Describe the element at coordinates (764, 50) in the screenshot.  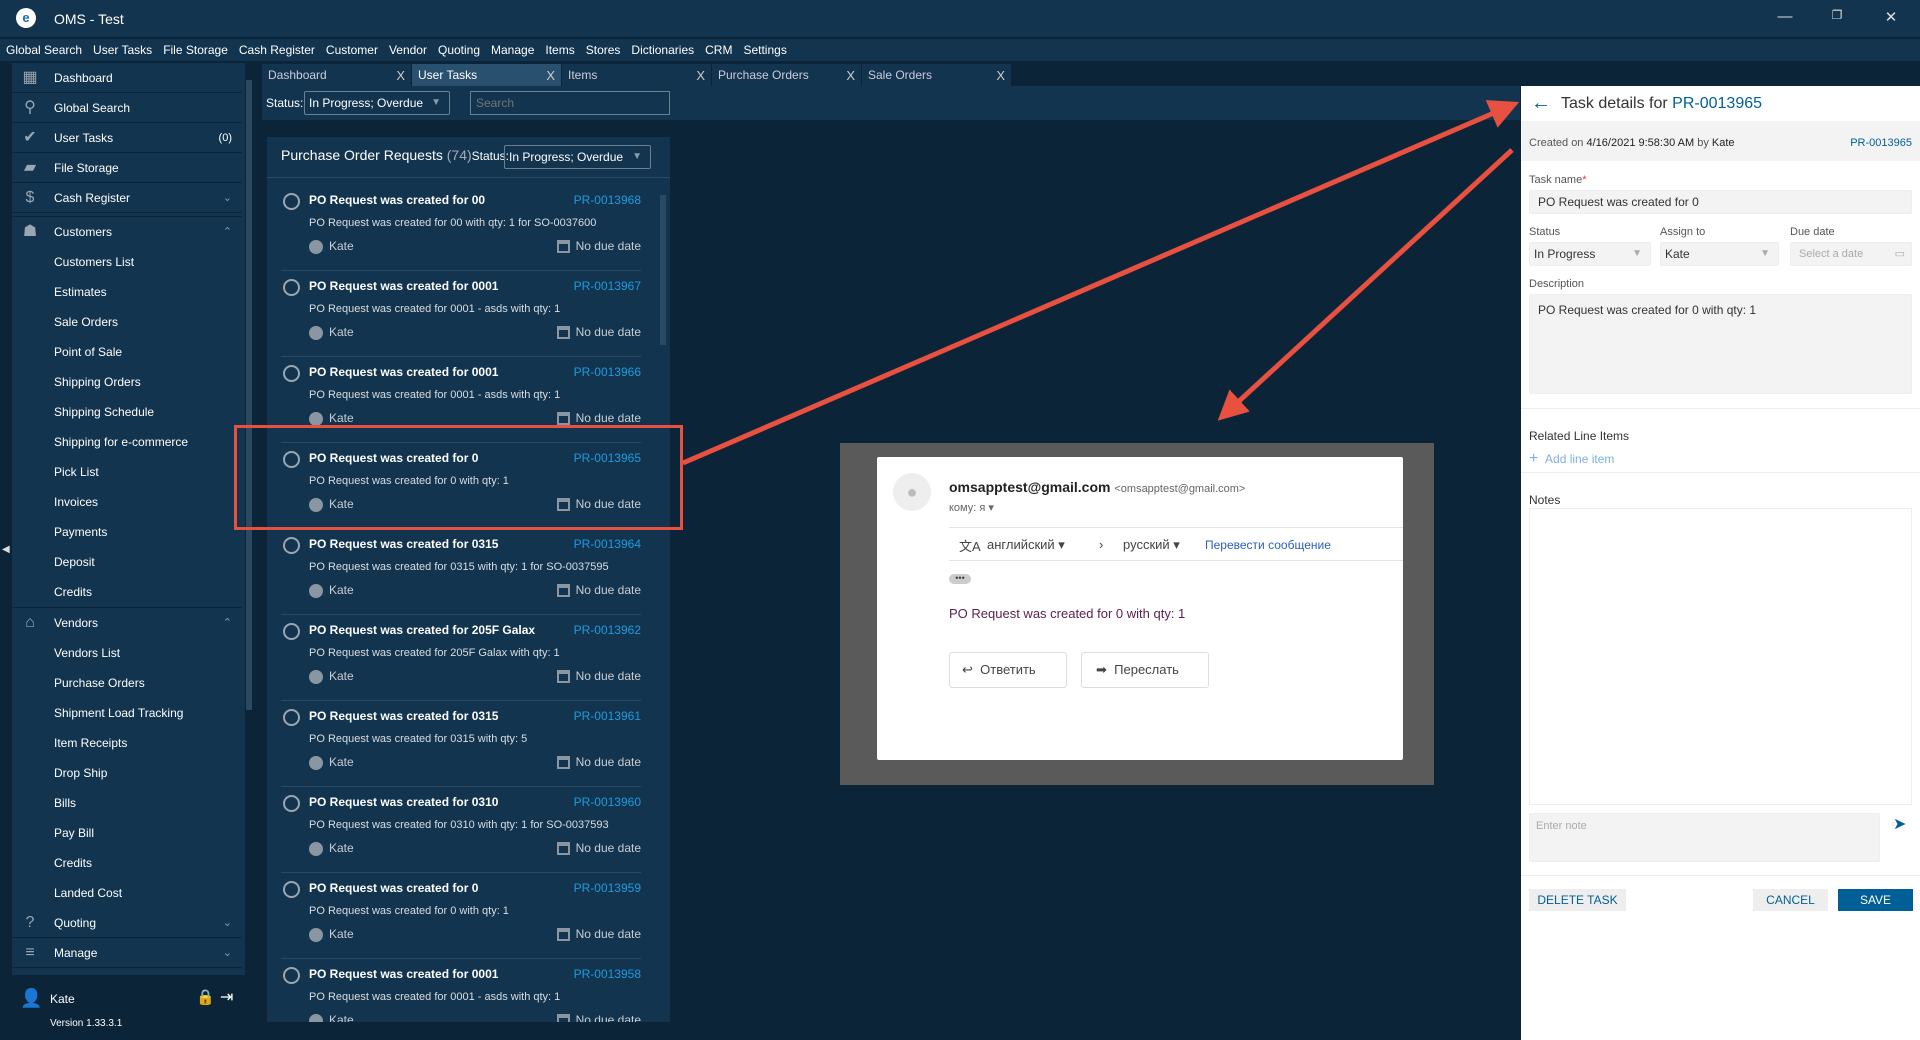
I see `menu-settings: Settings` at that location.